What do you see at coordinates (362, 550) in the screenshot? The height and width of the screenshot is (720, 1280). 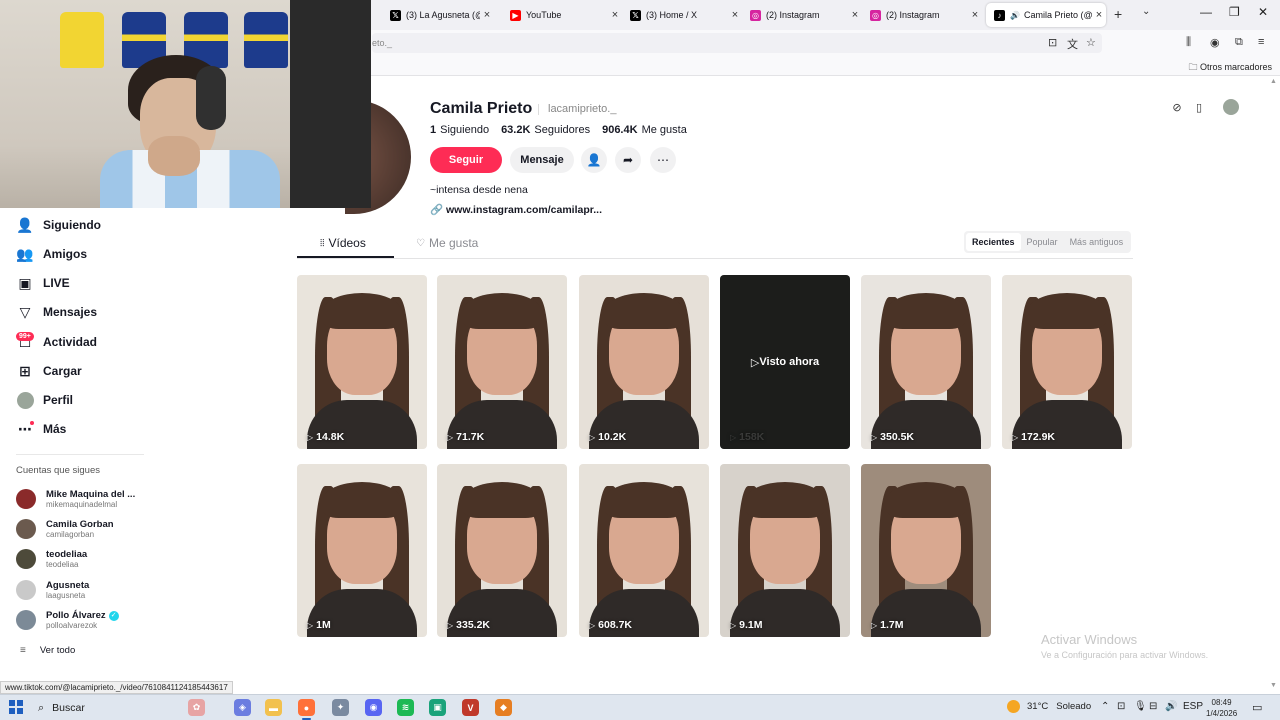 I see `video-thumbnail: ▷ 1M` at bounding box center [362, 550].